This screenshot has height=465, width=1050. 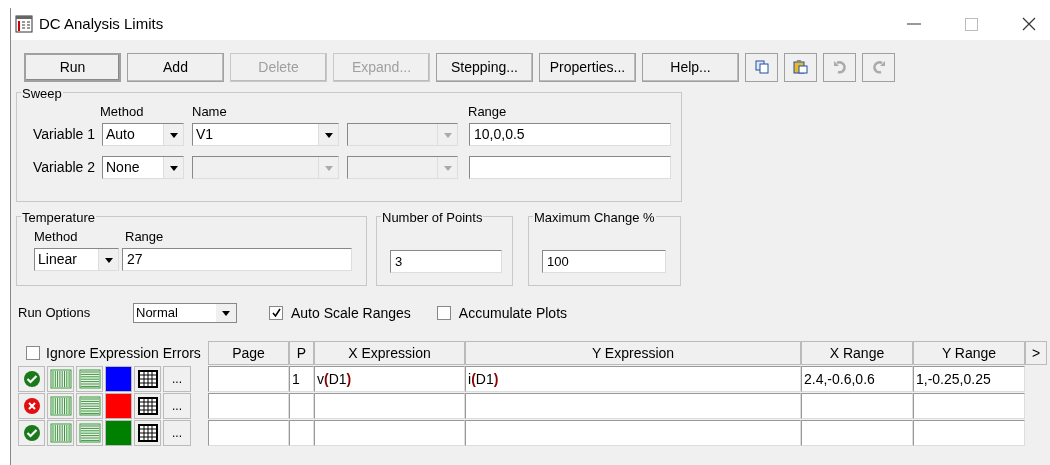 I want to click on method-dropdown: None, so click(x=143, y=167).